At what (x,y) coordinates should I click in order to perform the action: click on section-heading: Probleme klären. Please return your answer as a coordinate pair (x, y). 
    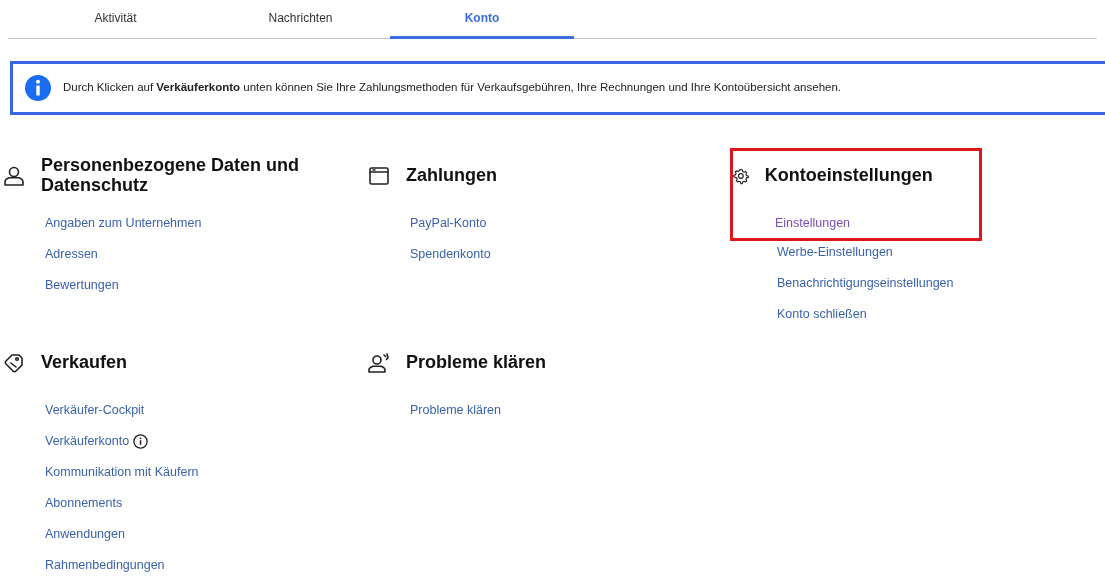
    Looking at the image, I should click on (477, 363).